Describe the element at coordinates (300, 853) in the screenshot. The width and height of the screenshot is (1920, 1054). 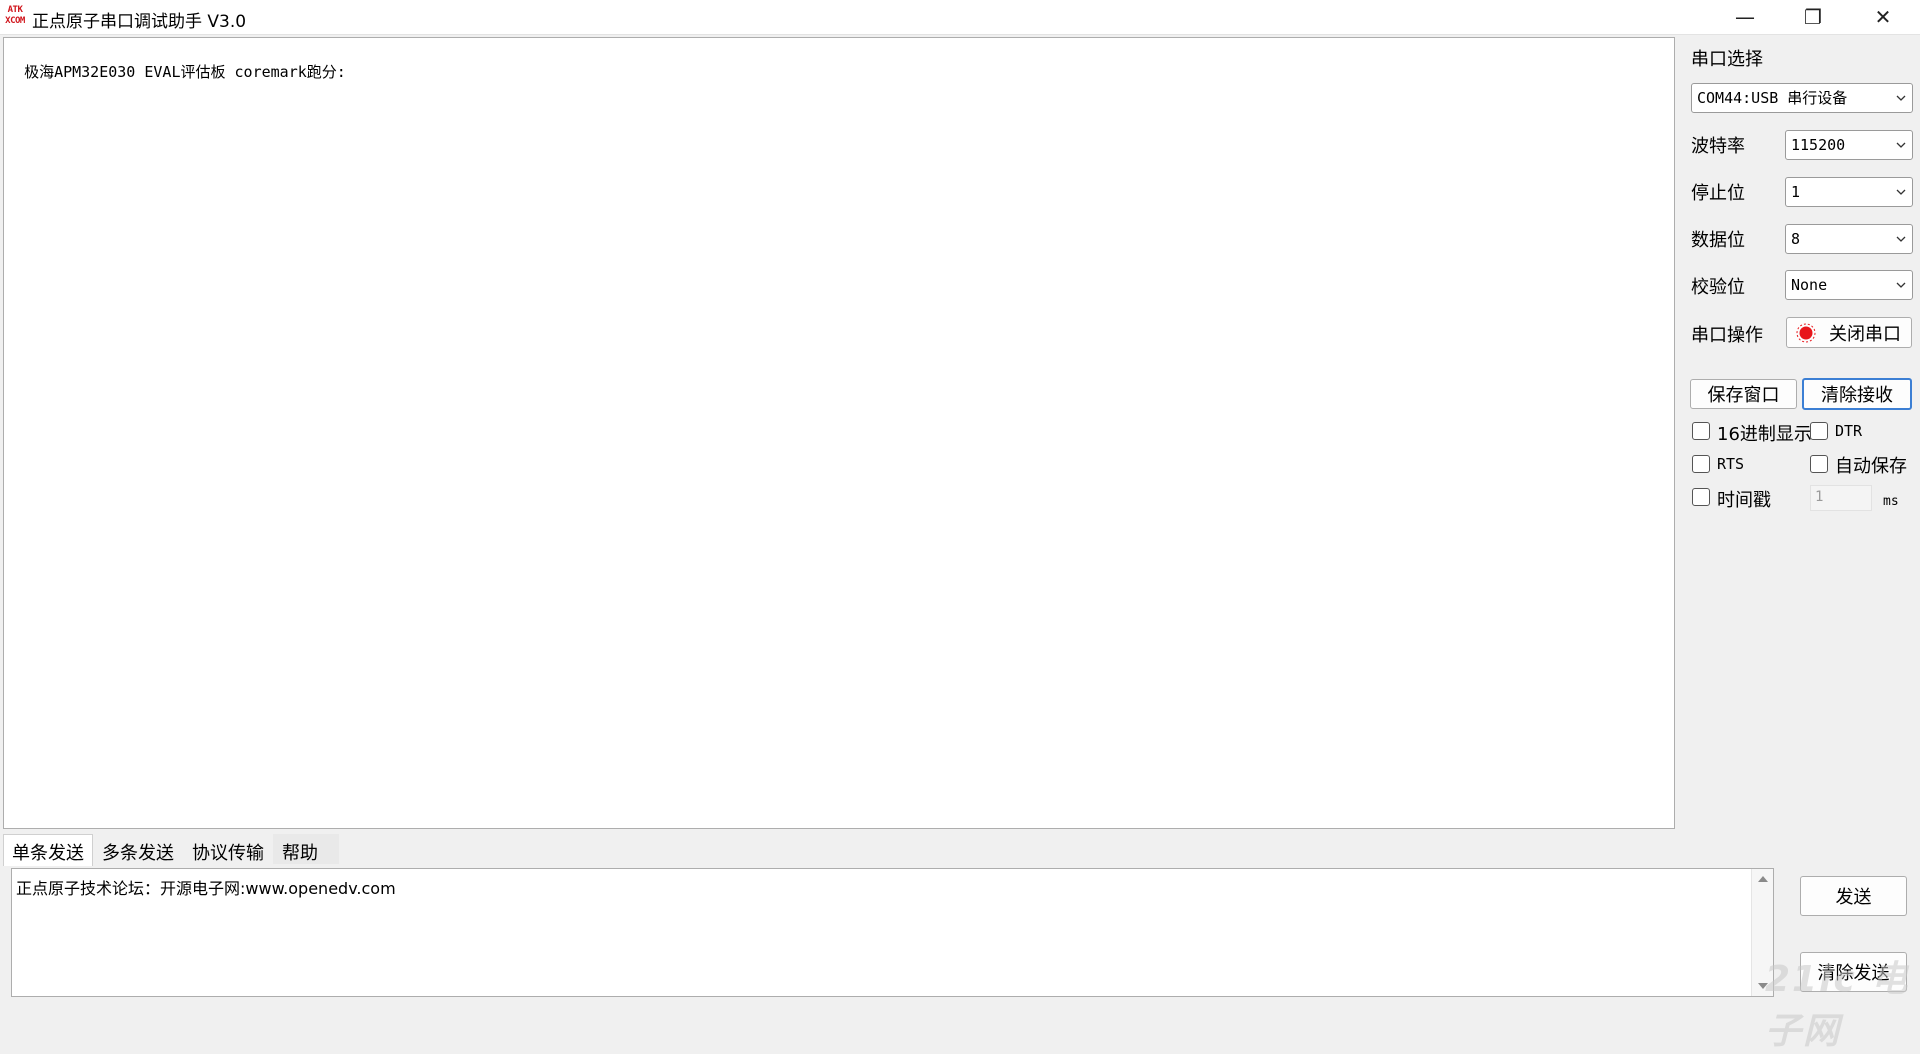
I see `tab-label: 帮助` at that location.